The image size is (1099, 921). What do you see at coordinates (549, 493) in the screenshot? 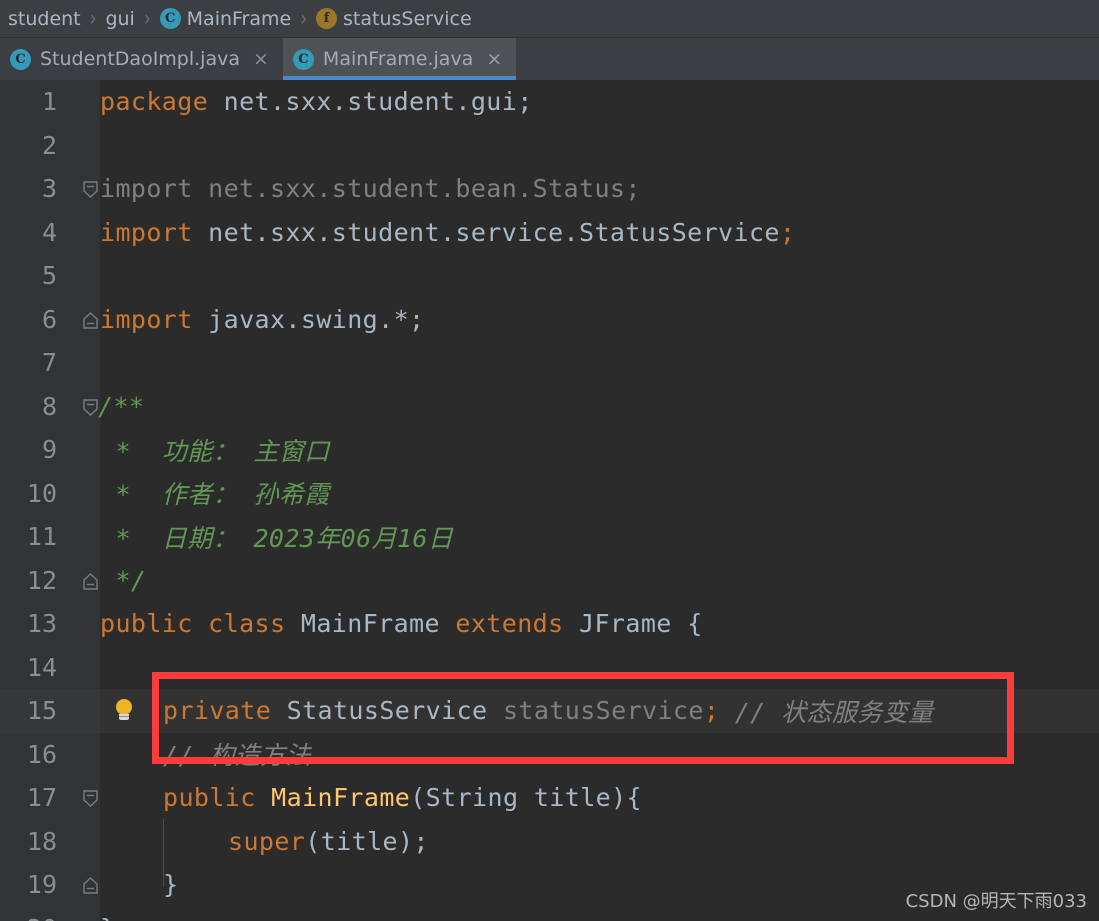
I see `editor-line-10: 10 * 作者： 孙希霞` at bounding box center [549, 493].